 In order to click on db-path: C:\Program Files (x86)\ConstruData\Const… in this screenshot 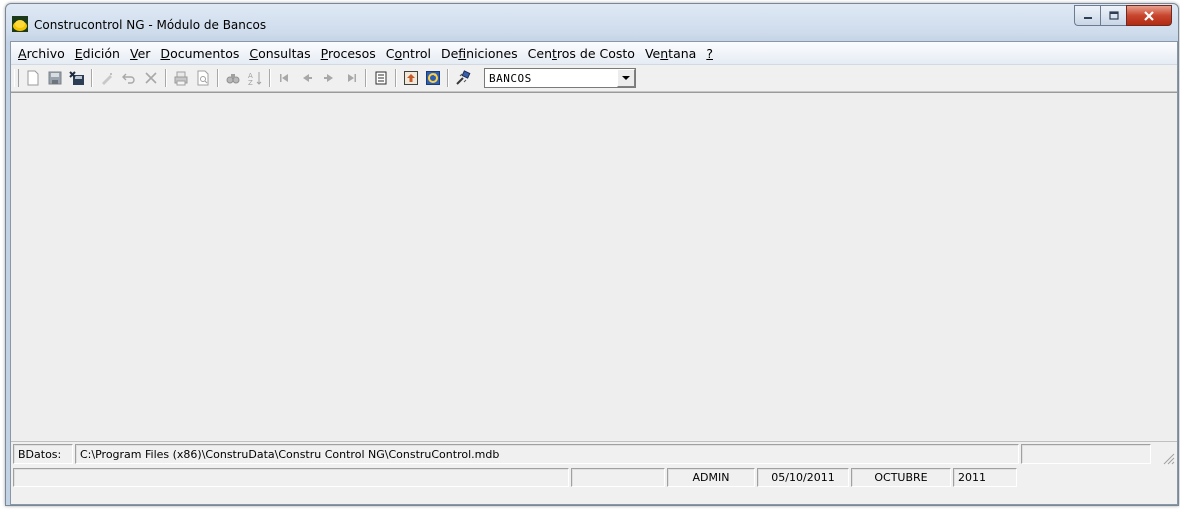, I will do `click(290, 454)`.